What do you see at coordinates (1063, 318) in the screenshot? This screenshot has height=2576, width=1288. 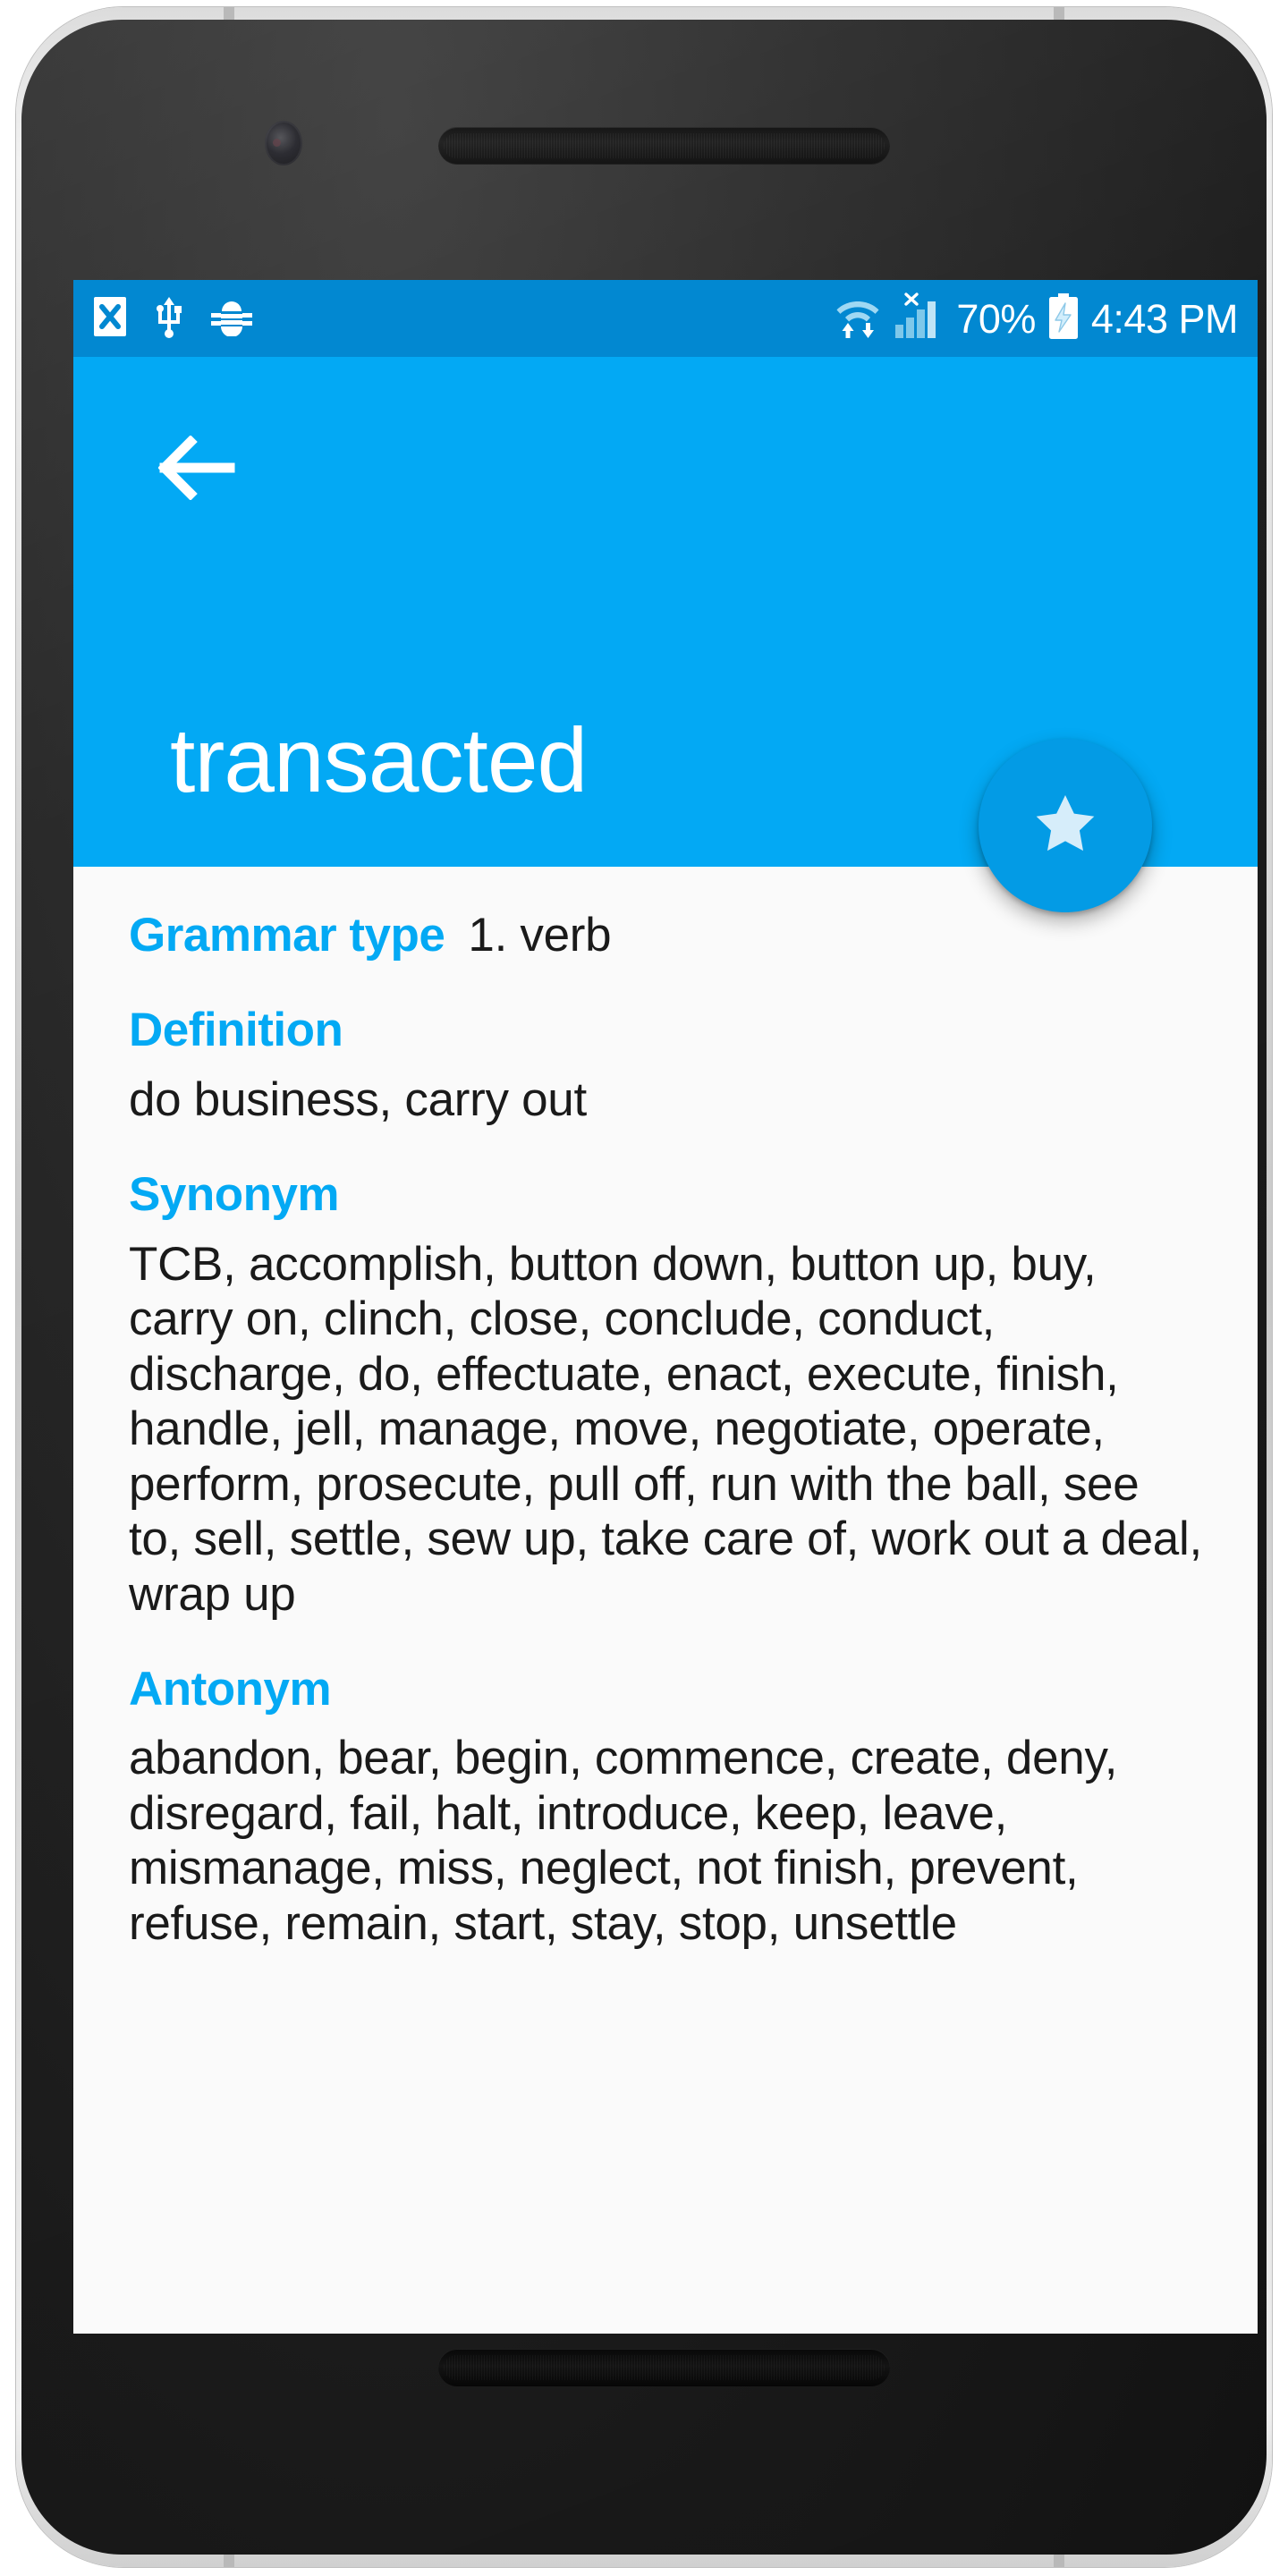 I see `battery-charging-icon` at bounding box center [1063, 318].